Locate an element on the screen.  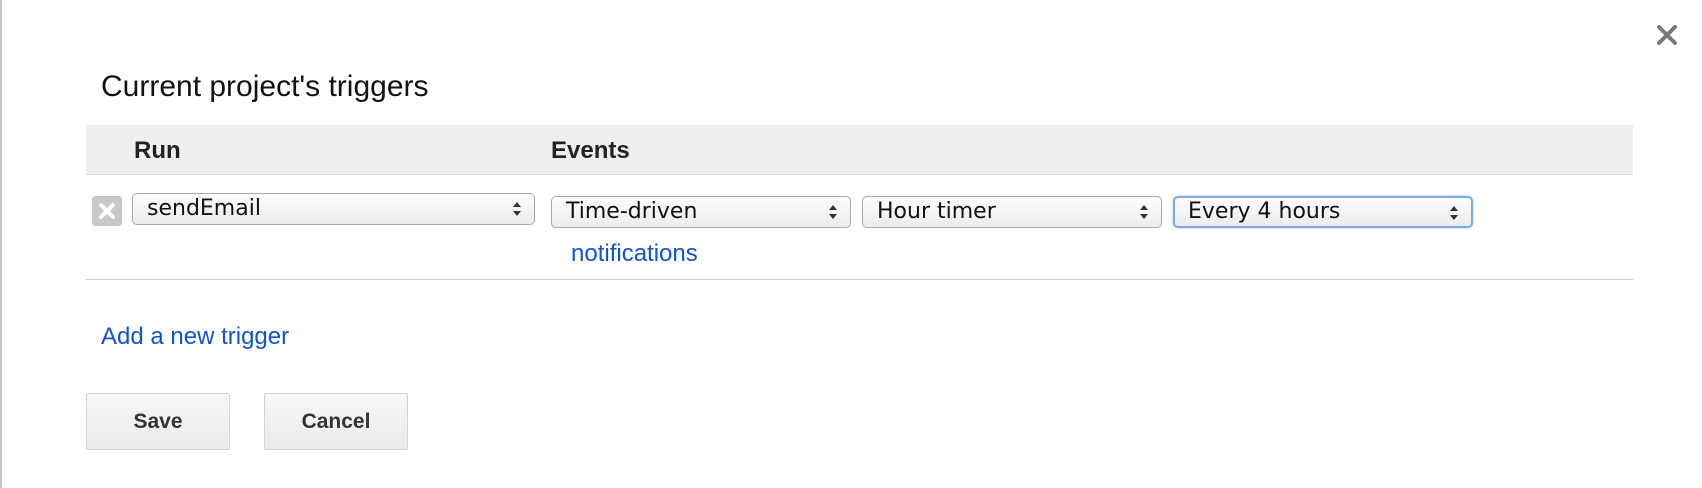
interval-select: Every 4 hours is located at coordinates (1323, 212).